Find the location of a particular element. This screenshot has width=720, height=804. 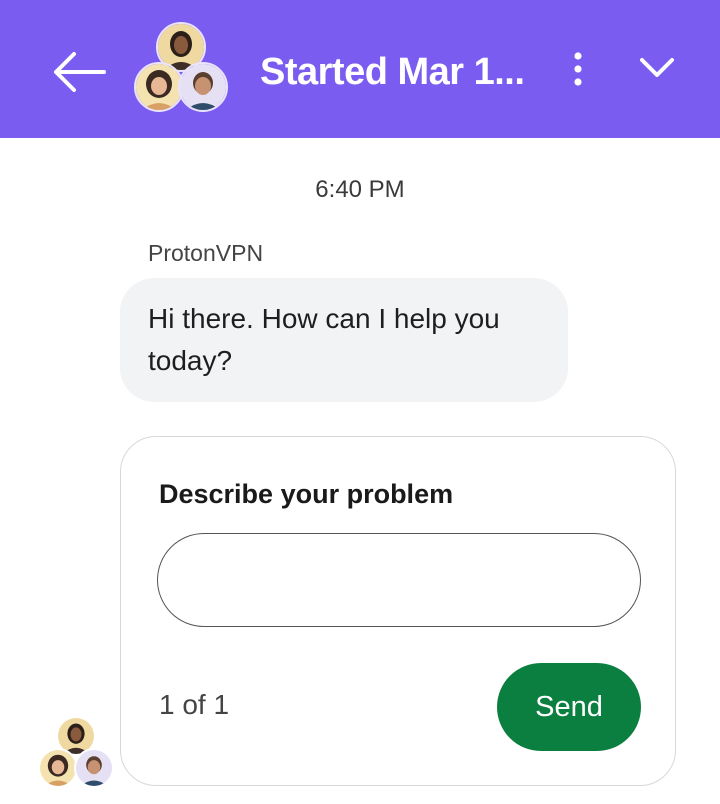

vertical-dots-icon is located at coordinates (578, 69).